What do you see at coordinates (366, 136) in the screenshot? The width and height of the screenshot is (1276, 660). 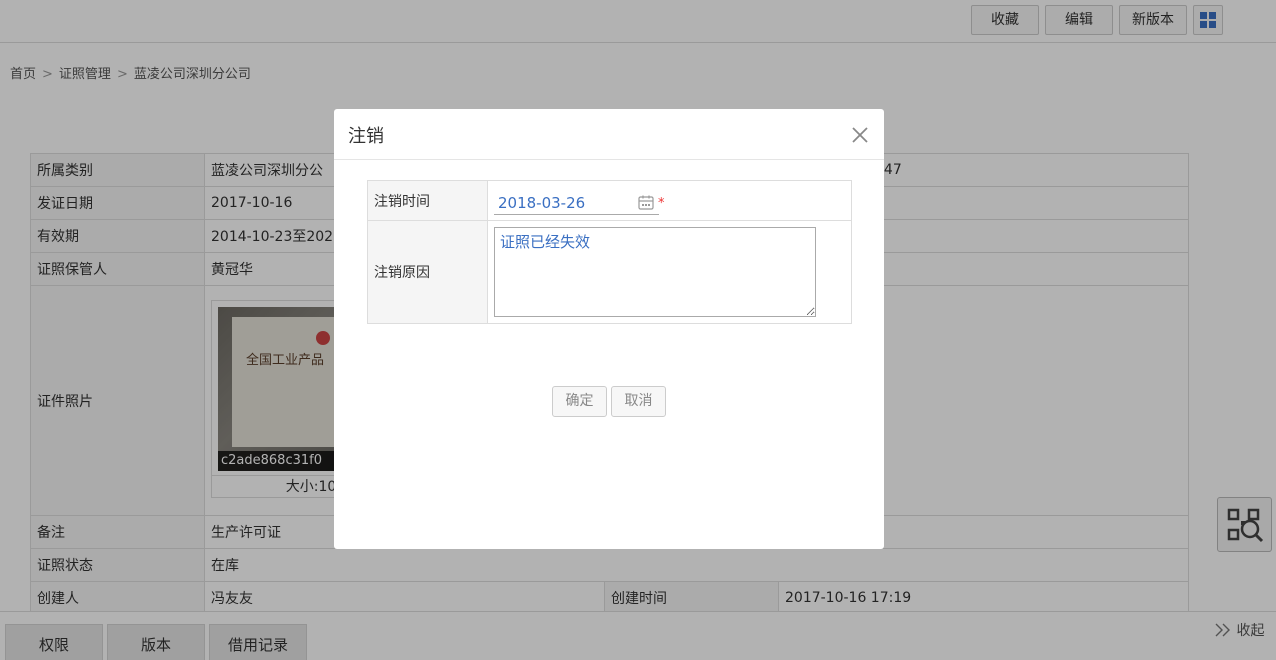 I see `dialog-title: 注销` at bounding box center [366, 136].